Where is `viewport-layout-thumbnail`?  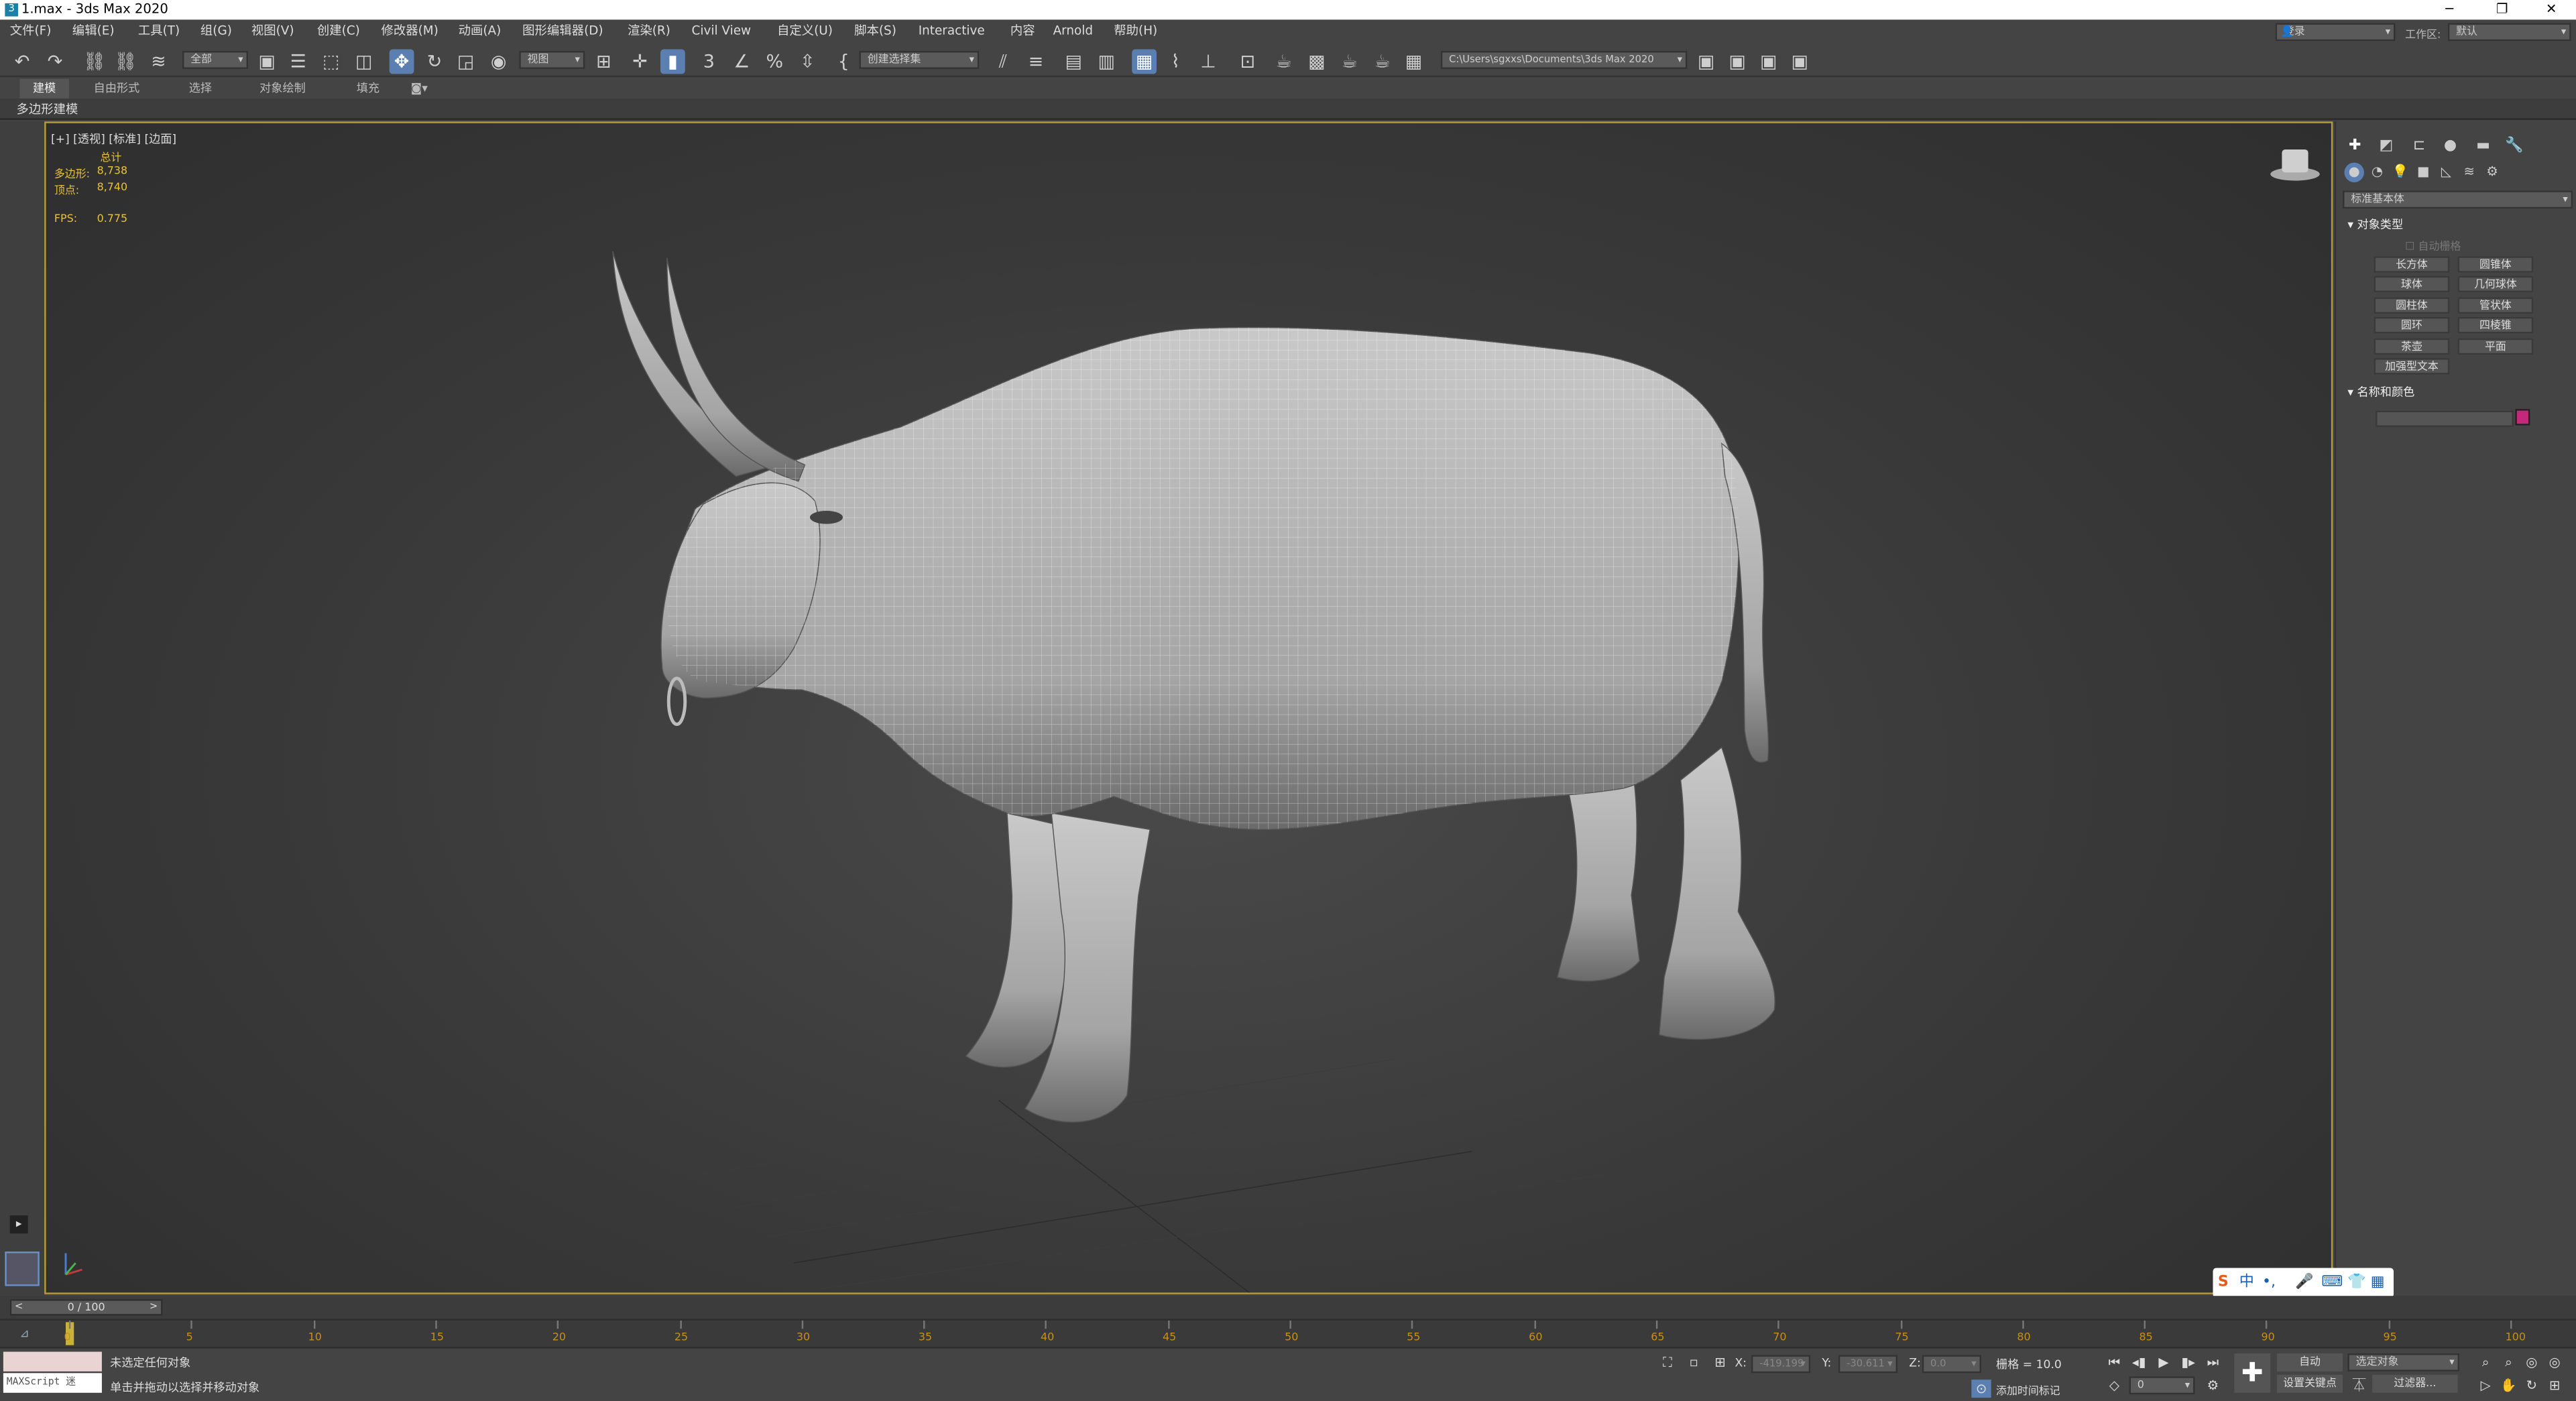 viewport-layout-thumbnail is located at coordinates (22, 1269).